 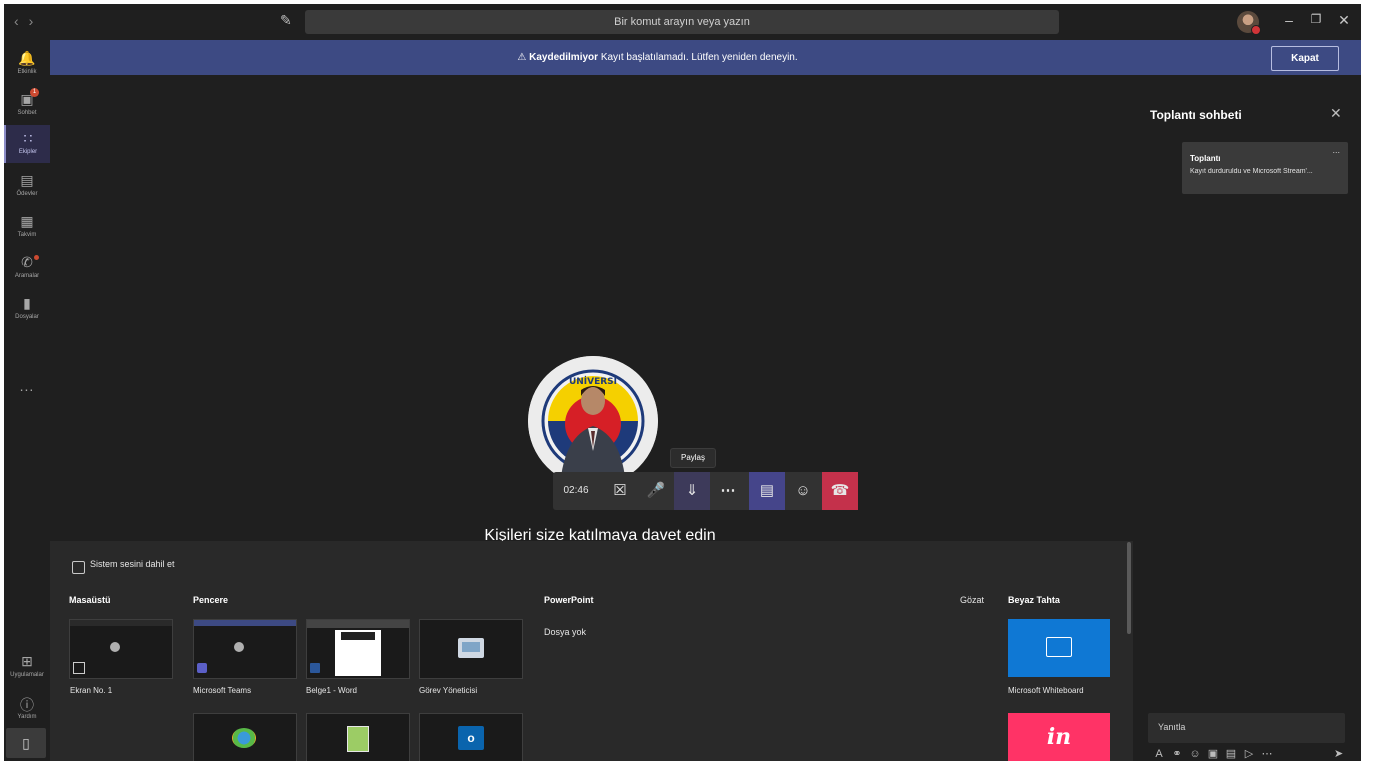 I want to click on calls-icon: ✆, so click(x=27, y=262).